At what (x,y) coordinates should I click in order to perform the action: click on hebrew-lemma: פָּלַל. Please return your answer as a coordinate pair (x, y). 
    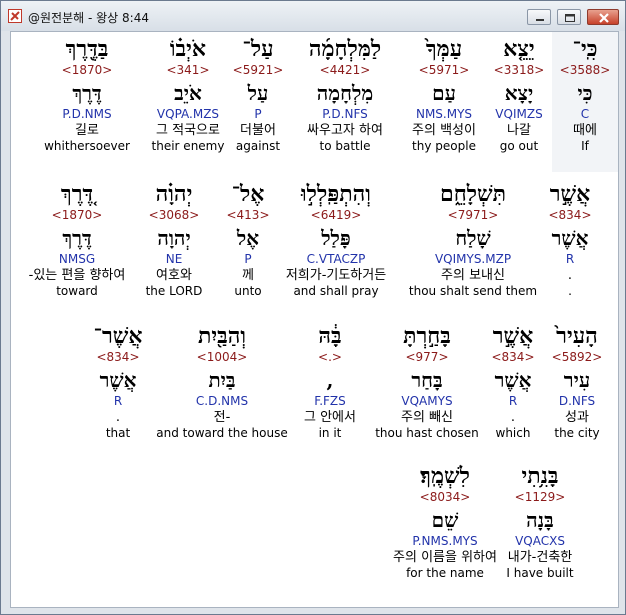
    Looking at the image, I should click on (336, 238).